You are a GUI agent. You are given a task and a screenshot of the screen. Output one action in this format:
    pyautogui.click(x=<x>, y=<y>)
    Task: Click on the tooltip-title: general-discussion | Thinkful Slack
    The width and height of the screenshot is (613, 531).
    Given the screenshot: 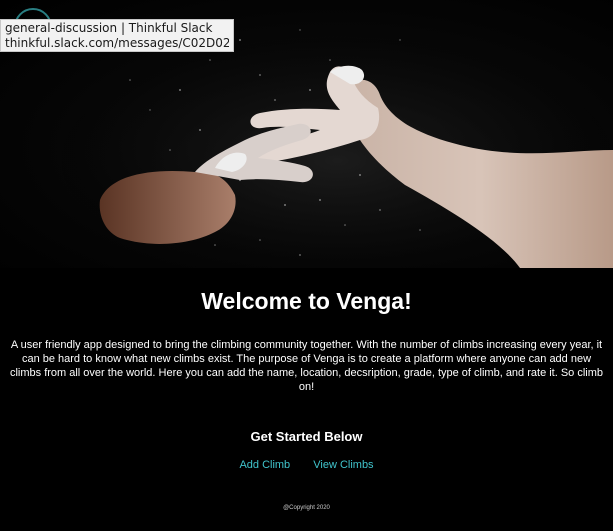 What is the action you would take?
    pyautogui.click(x=109, y=28)
    